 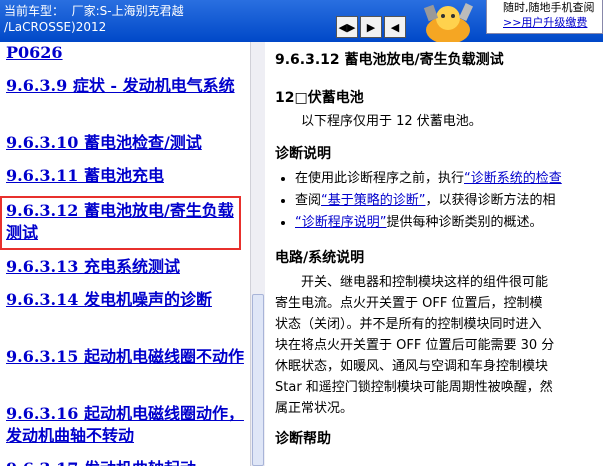 I want to click on toc-link: 9.6.3.17 发动机曲轴起动, so click(x=125, y=462).